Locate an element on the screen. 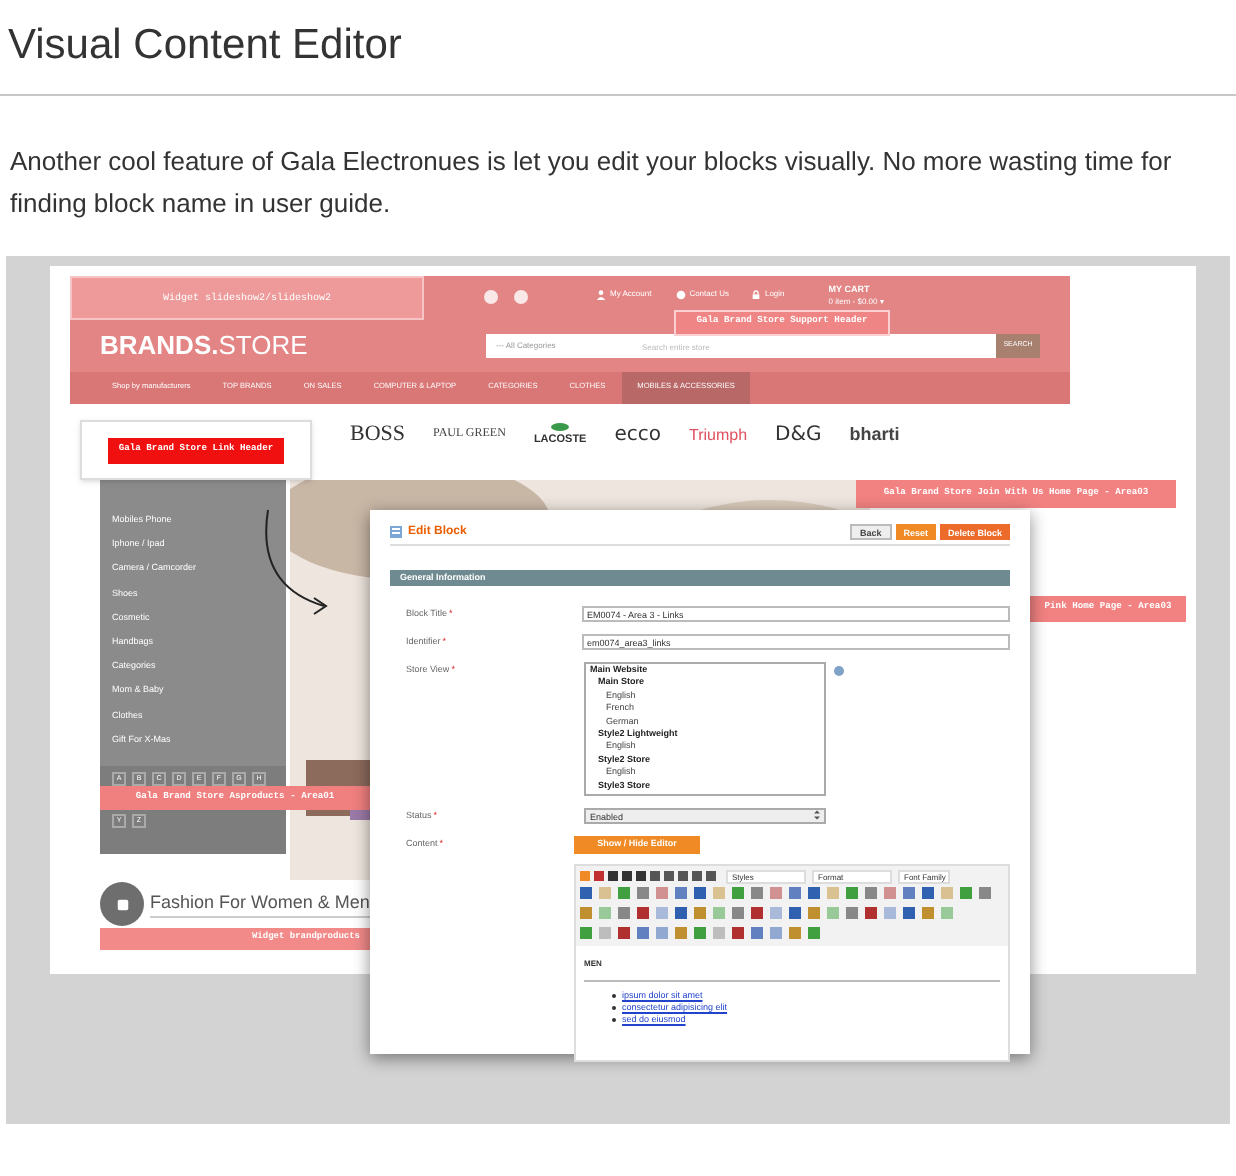  tag-icon is located at coordinates (122, 904).